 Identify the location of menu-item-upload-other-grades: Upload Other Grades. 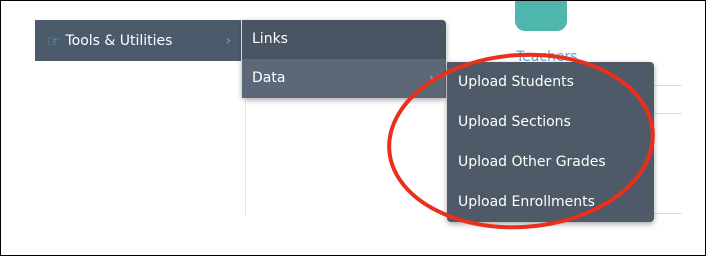
(550, 162).